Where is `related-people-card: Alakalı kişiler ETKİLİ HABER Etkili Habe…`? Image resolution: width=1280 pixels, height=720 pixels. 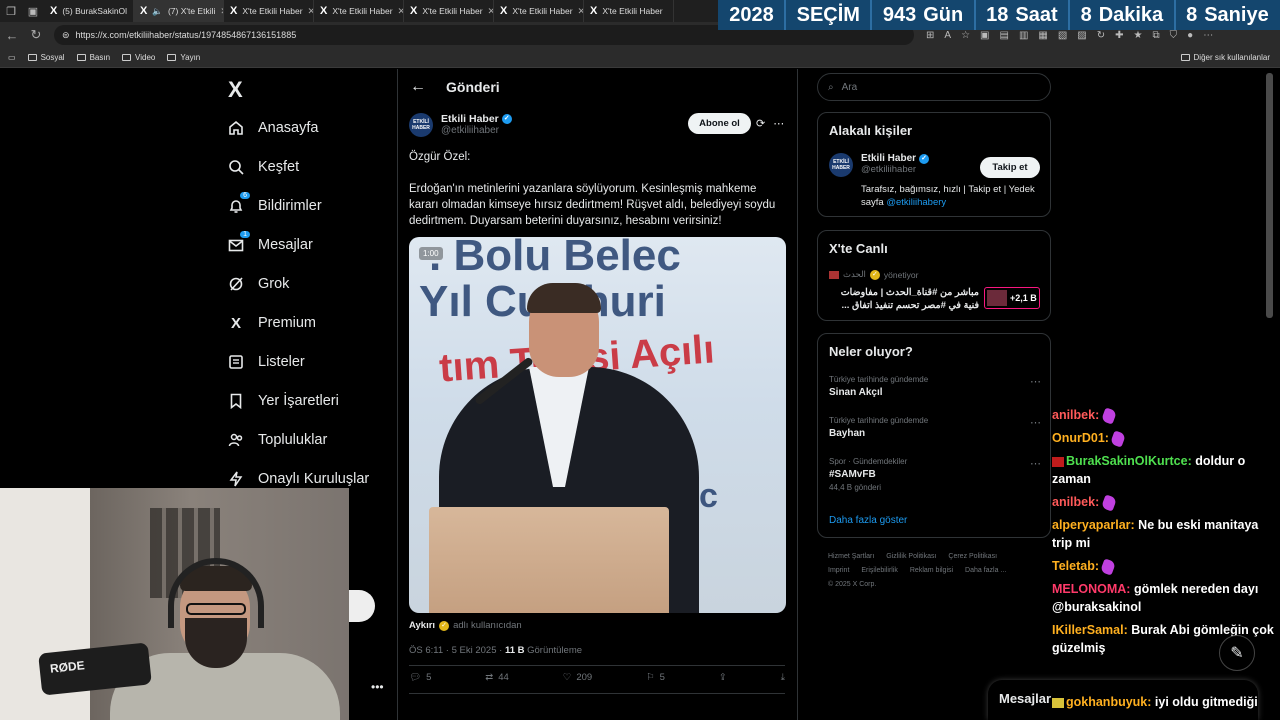 related-people-card: Alakalı kişiler ETKİLİ HABER Etkili Habe… is located at coordinates (934, 164).